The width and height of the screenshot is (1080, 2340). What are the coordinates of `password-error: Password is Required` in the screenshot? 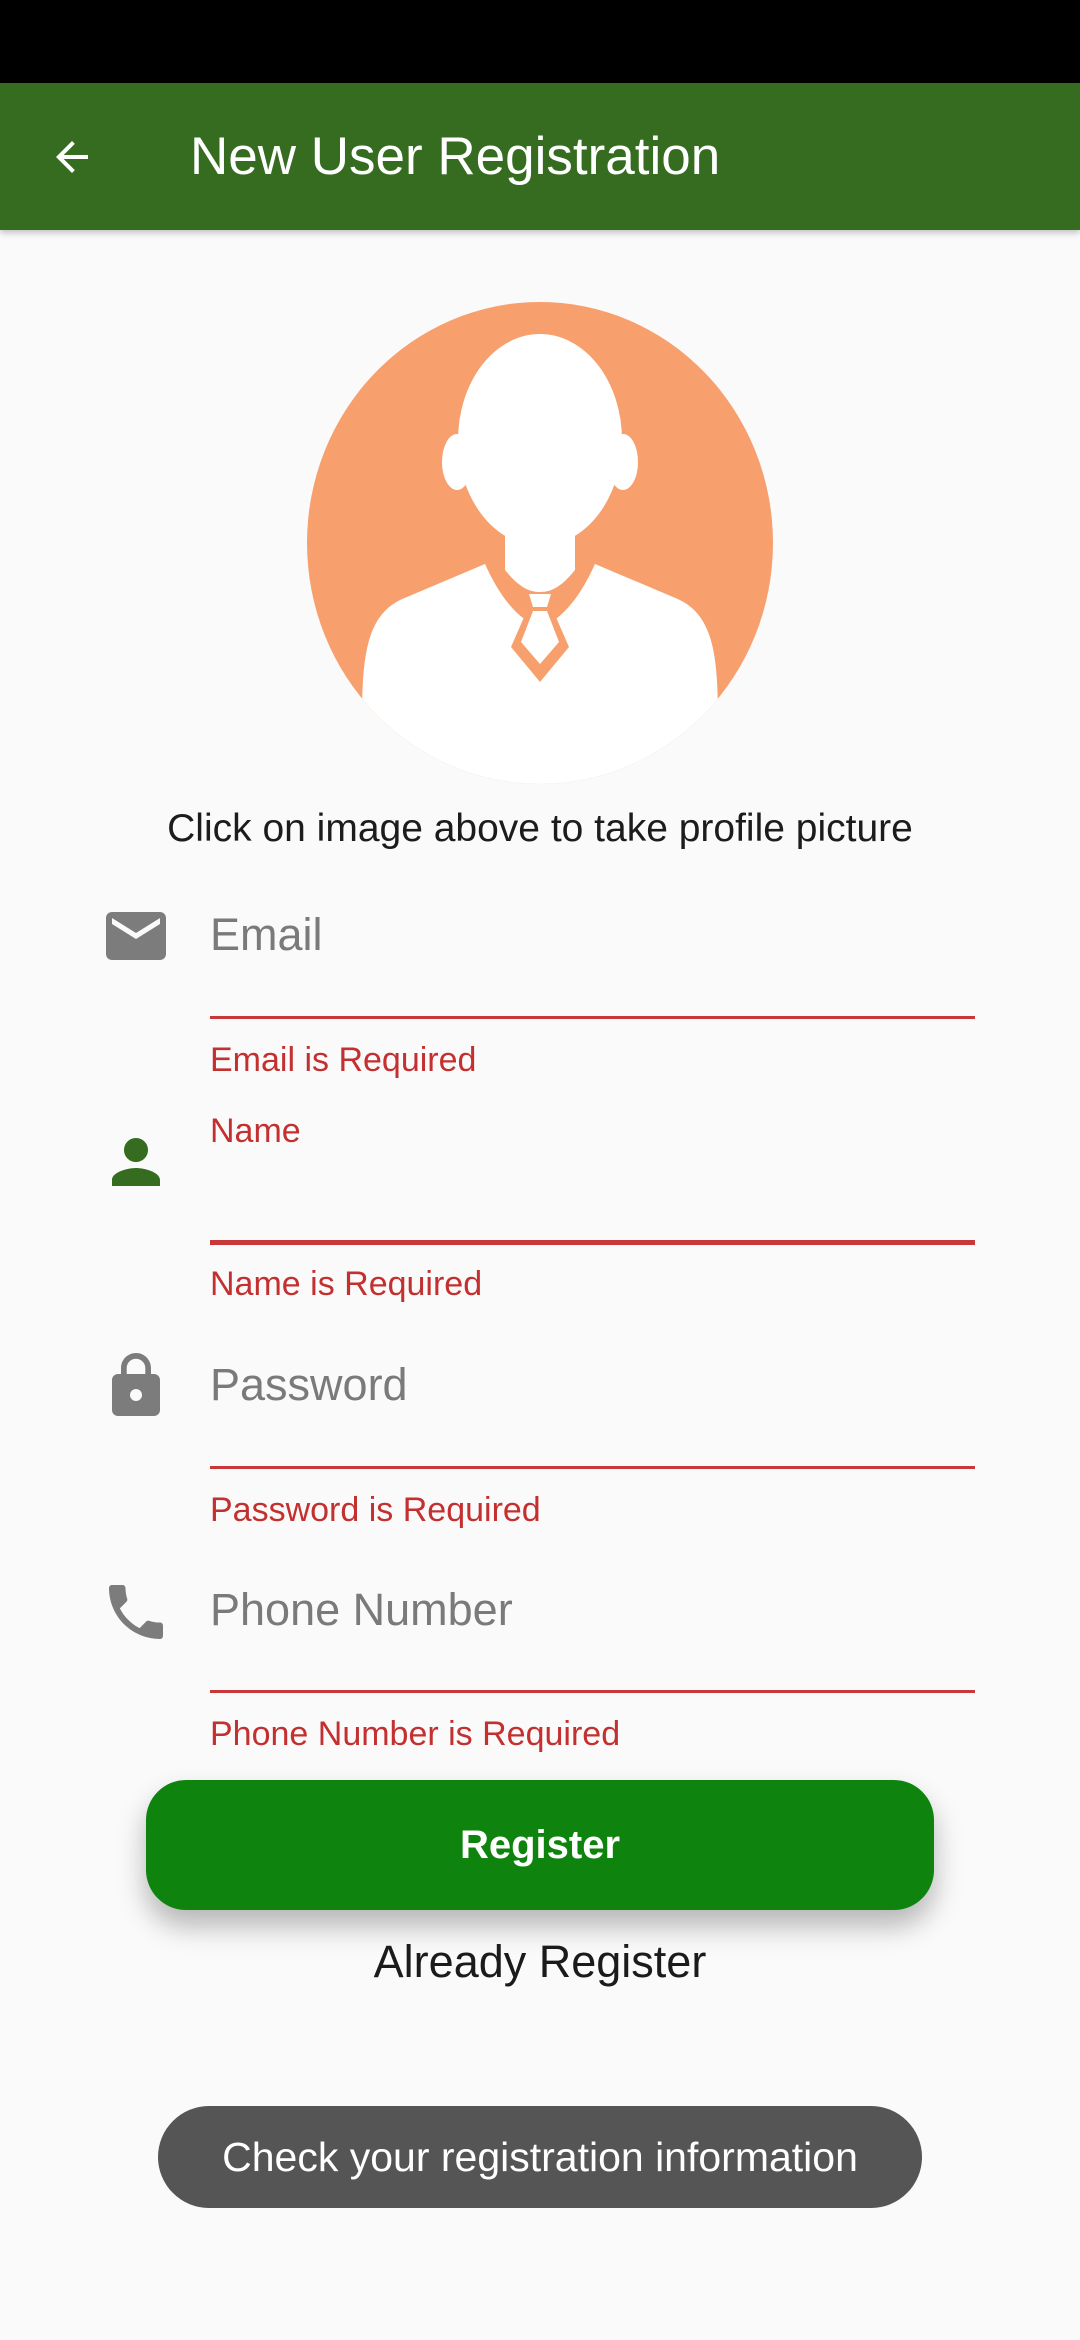 It's located at (375, 1510).